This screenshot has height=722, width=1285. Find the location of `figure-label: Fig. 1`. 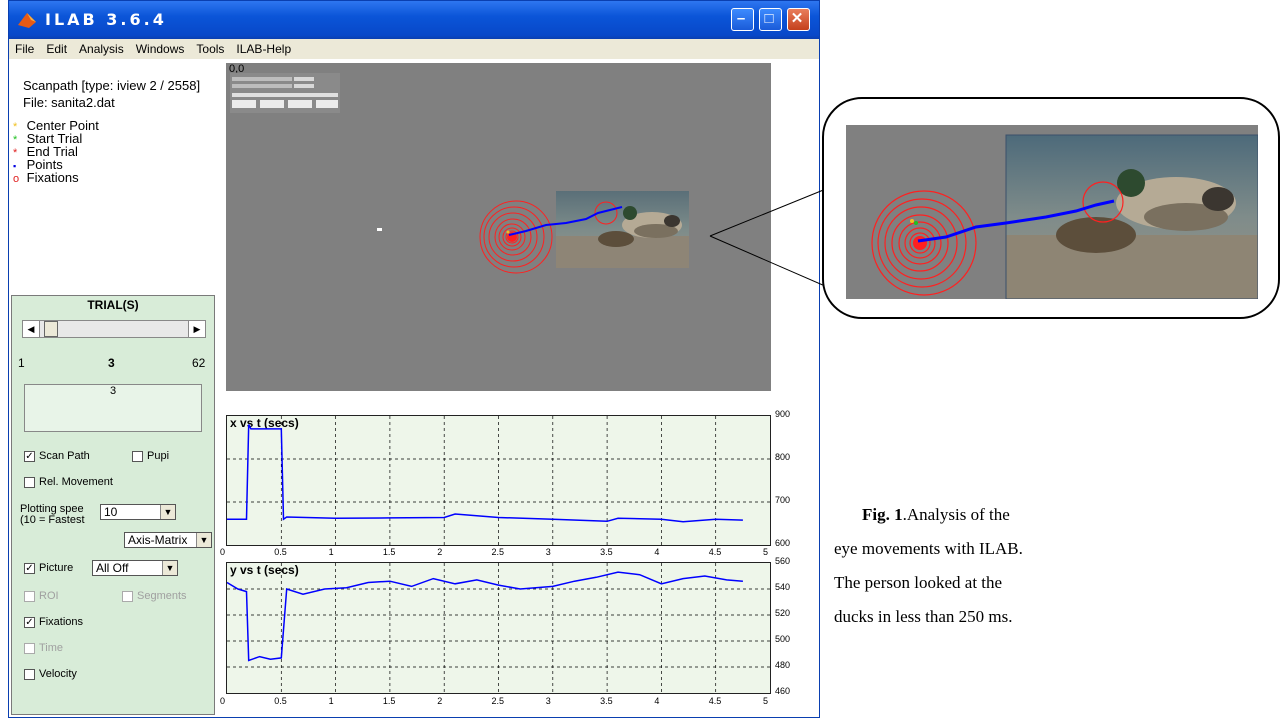

figure-label: Fig. 1 is located at coordinates (882, 514).